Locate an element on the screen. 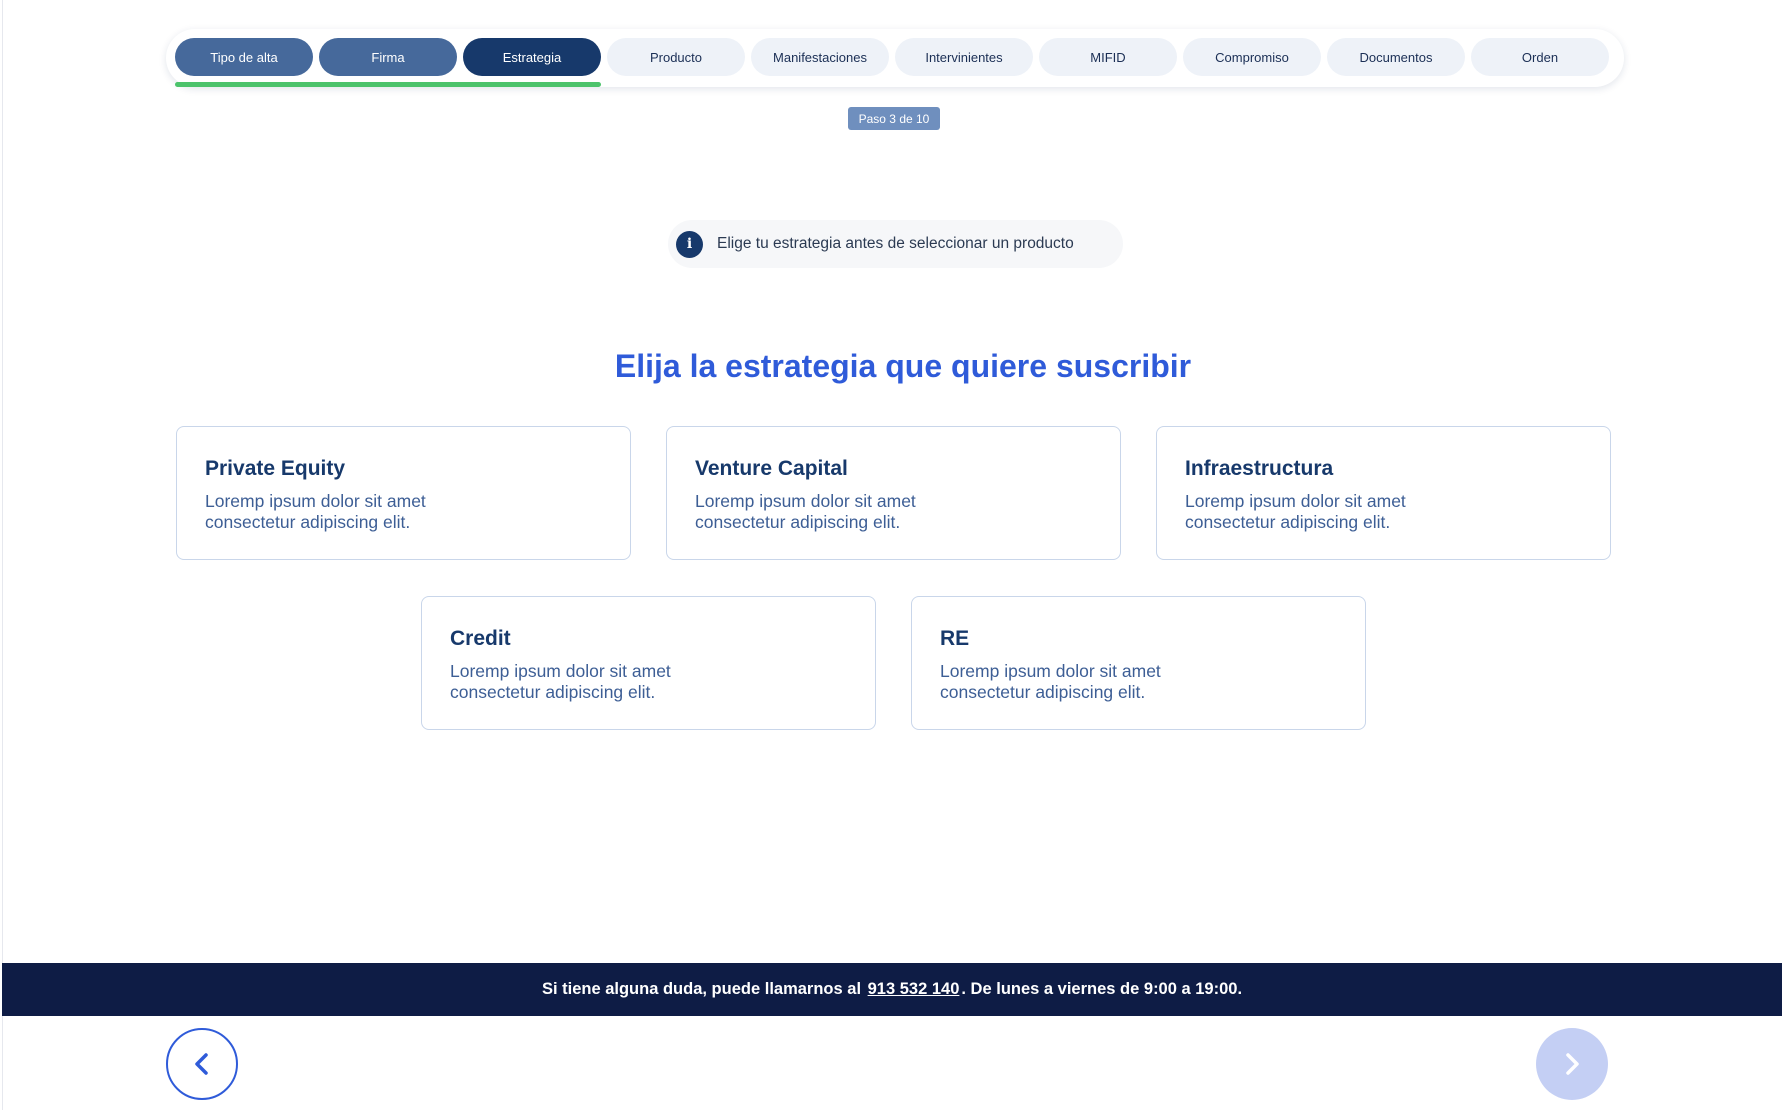  next-button is located at coordinates (1572, 1064).